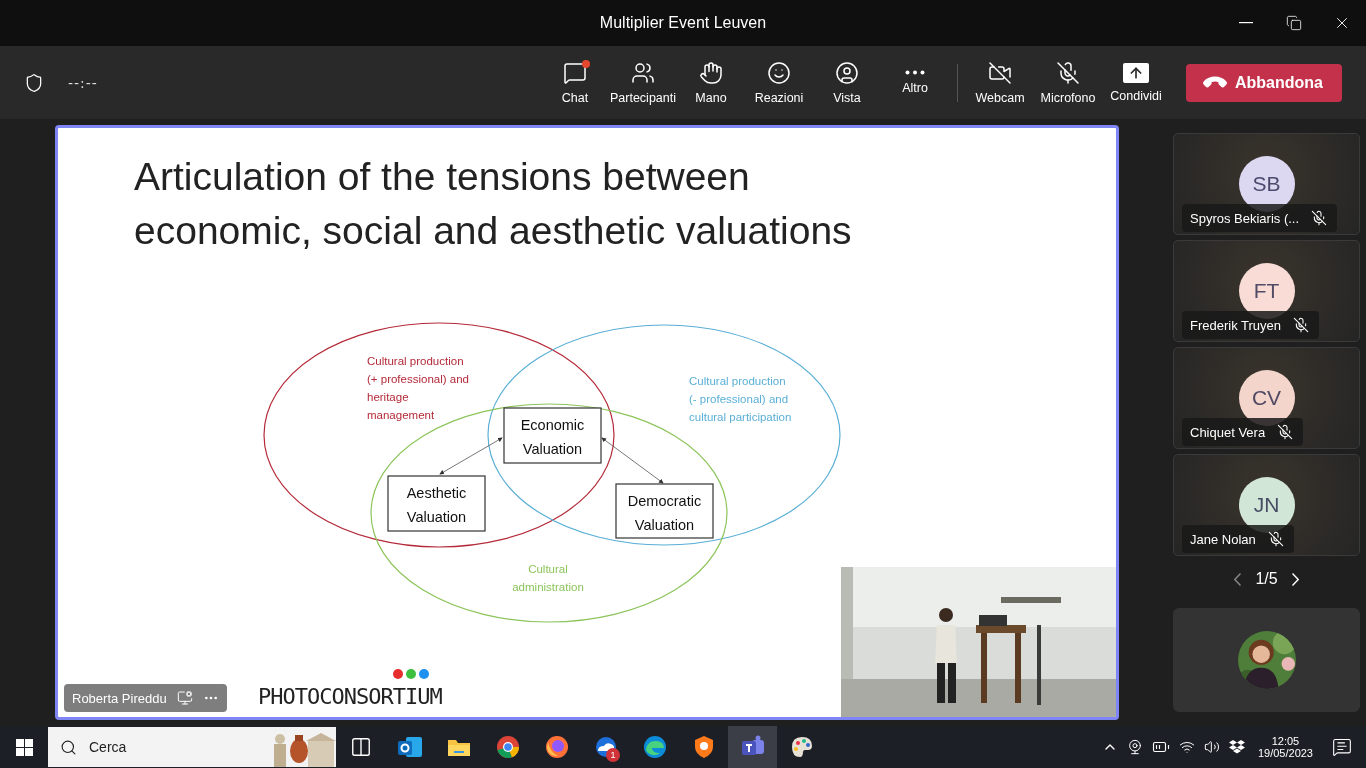  I want to click on task-view-icon, so click(360, 747).